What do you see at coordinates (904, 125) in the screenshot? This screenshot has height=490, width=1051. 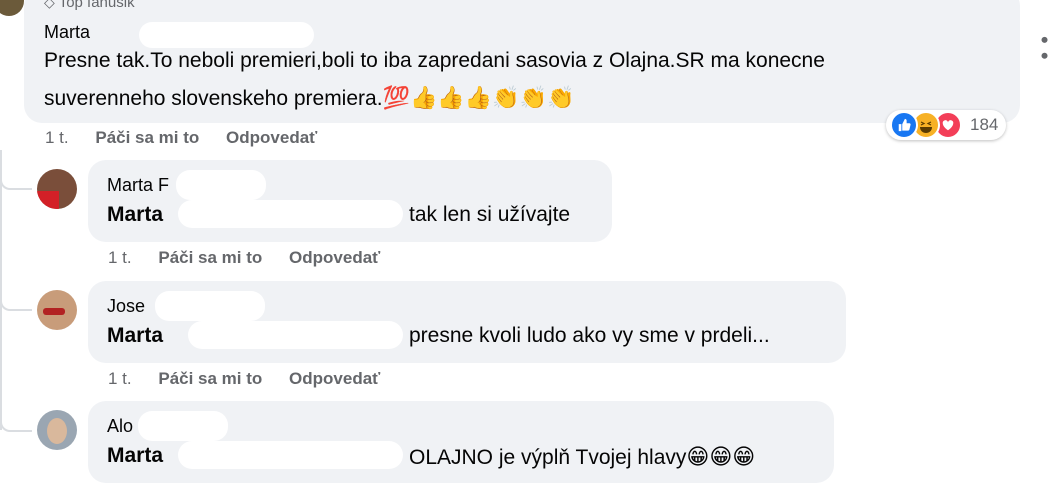 I see `like-icon` at bounding box center [904, 125].